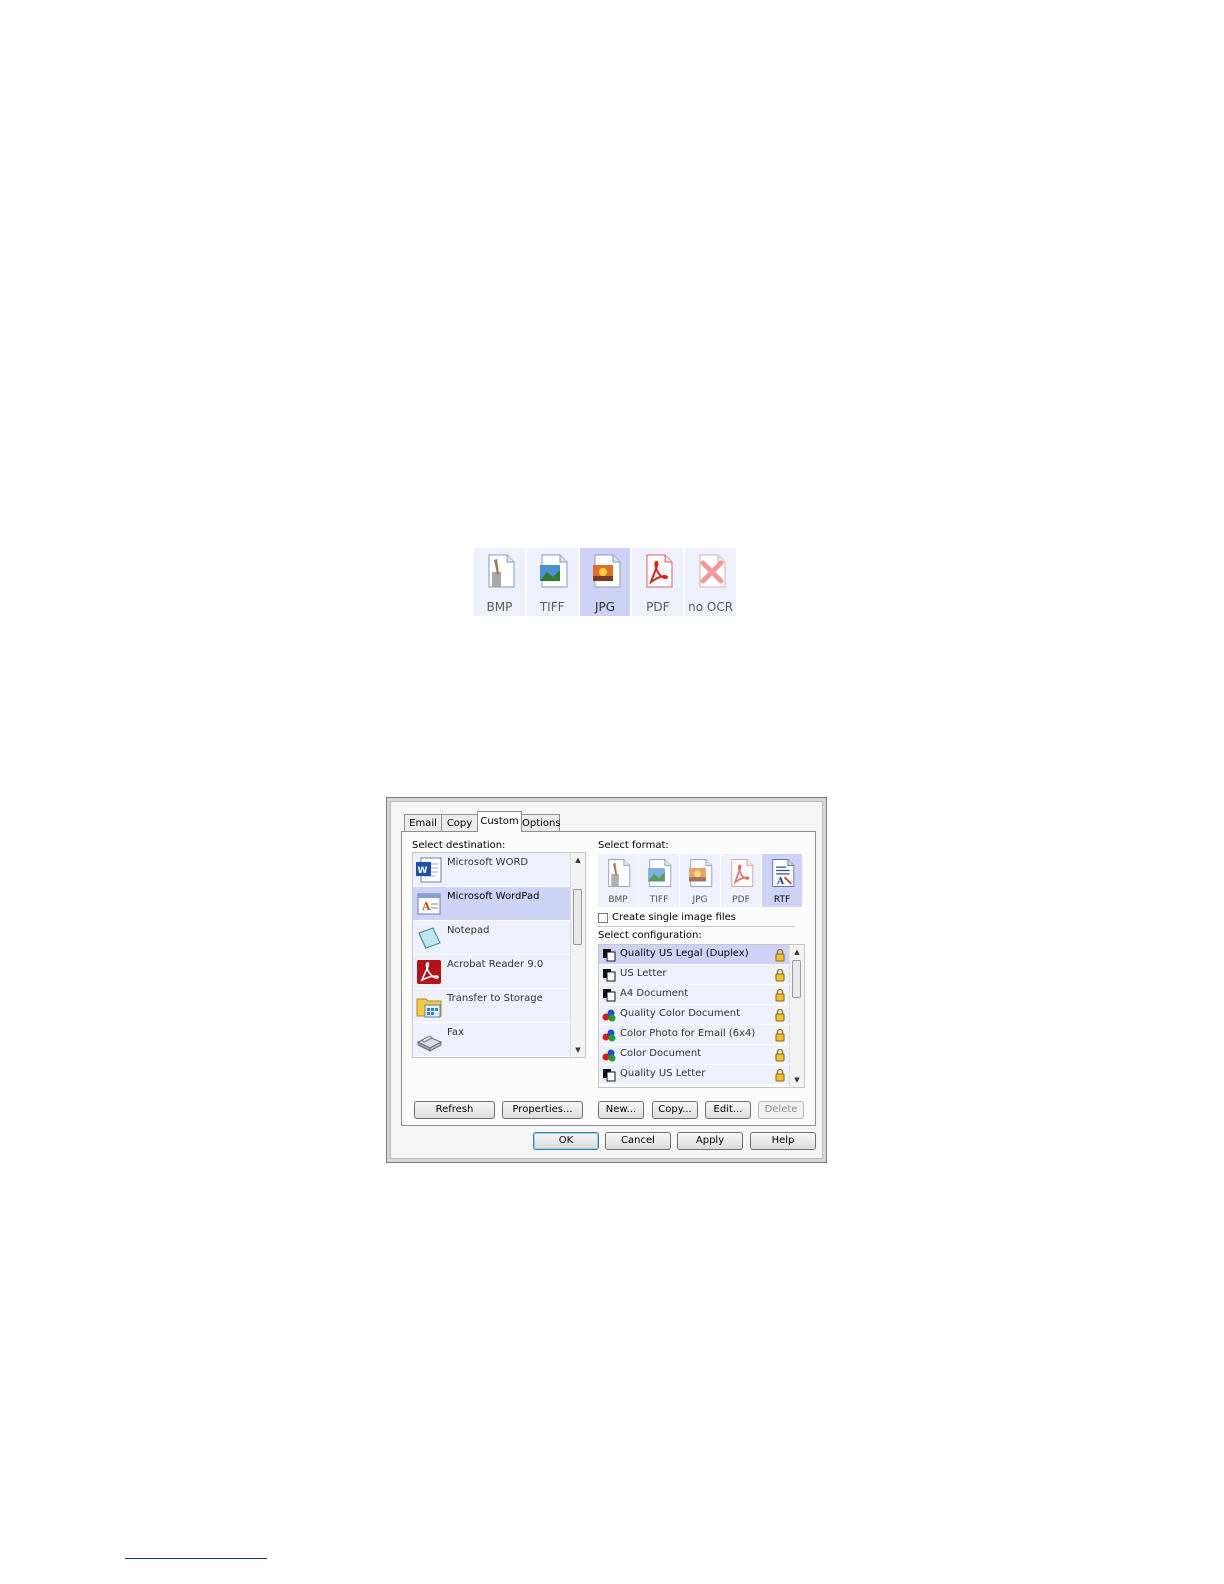 This screenshot has width=1224, height=1584. What do you see at coordinates (566, 1141) in the screenshot?
I see `ok-button: OK` at bounding box center [566, 1141].